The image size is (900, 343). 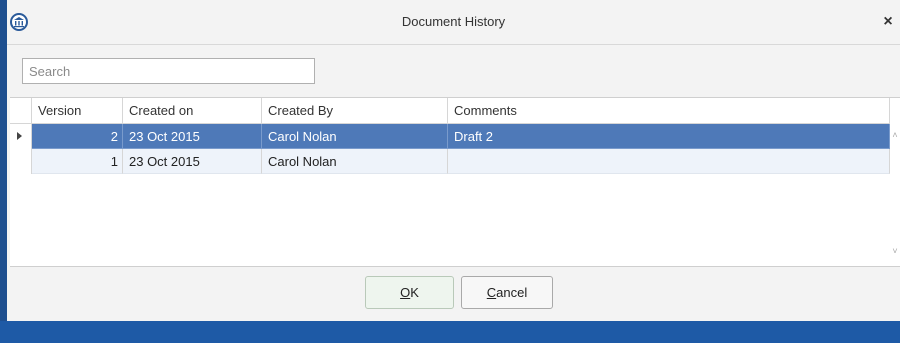 I want to click on column-header-version: Version, so click(x=77, y=111).